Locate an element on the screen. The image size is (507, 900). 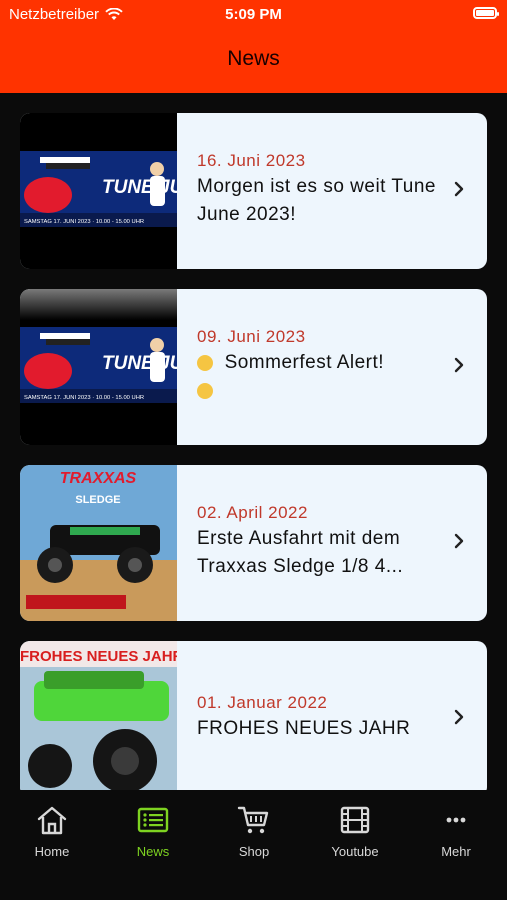
tab-home: Home is located at coordinates (52, 831).